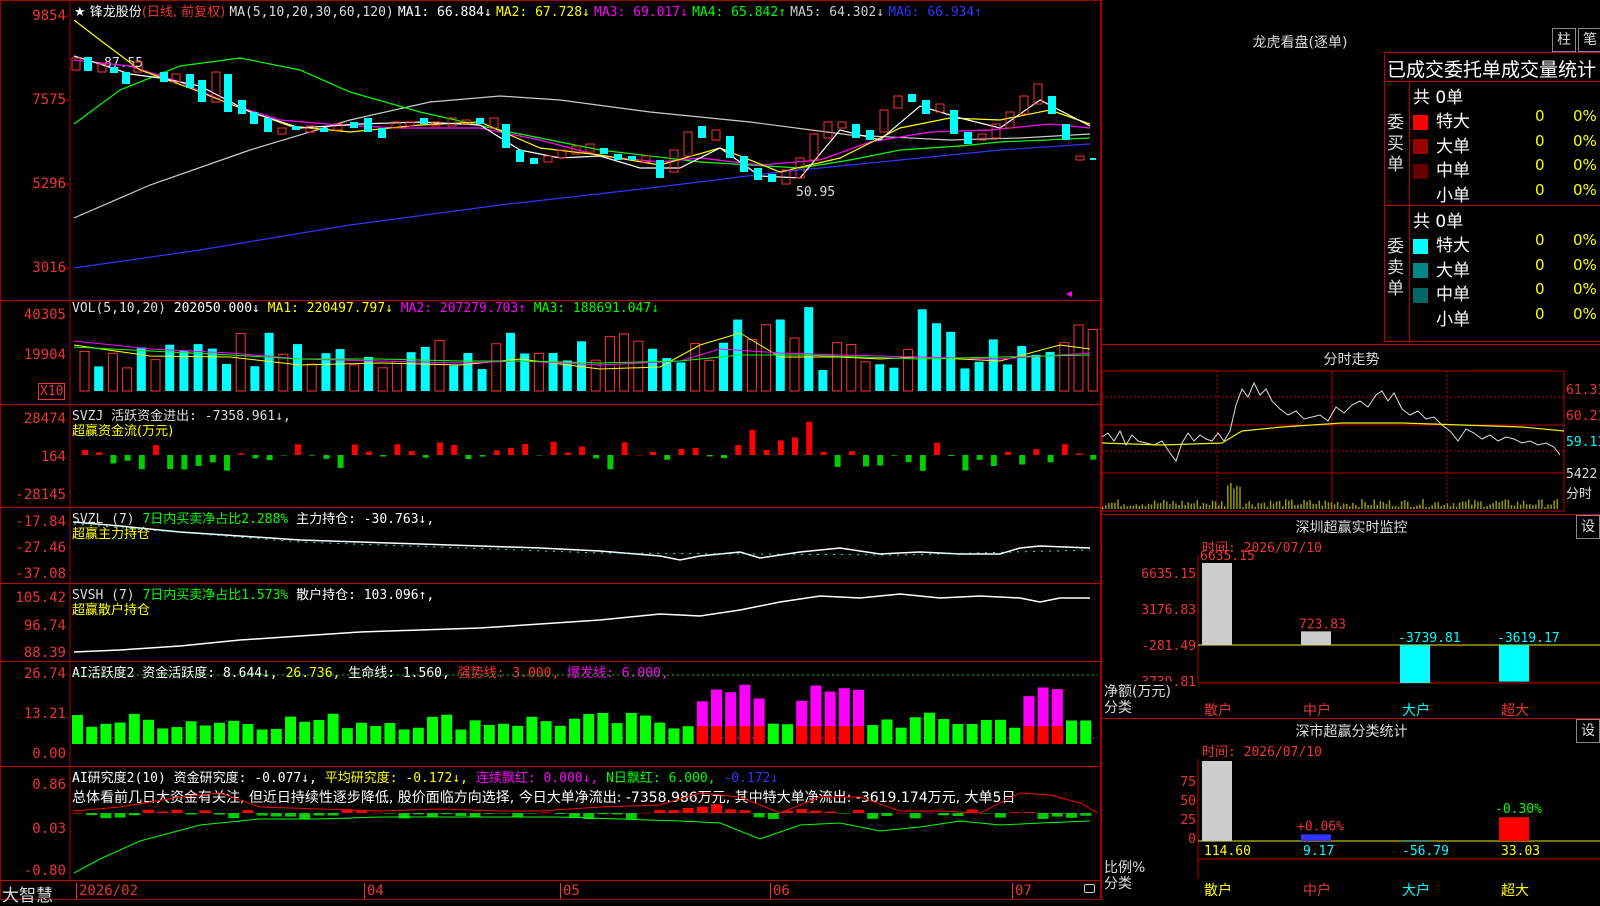 The height and width of the screenshot is (906, 1600). Describe the element at coordinates (583, 352) in the screenshot. I see `volume-bars` at that location.